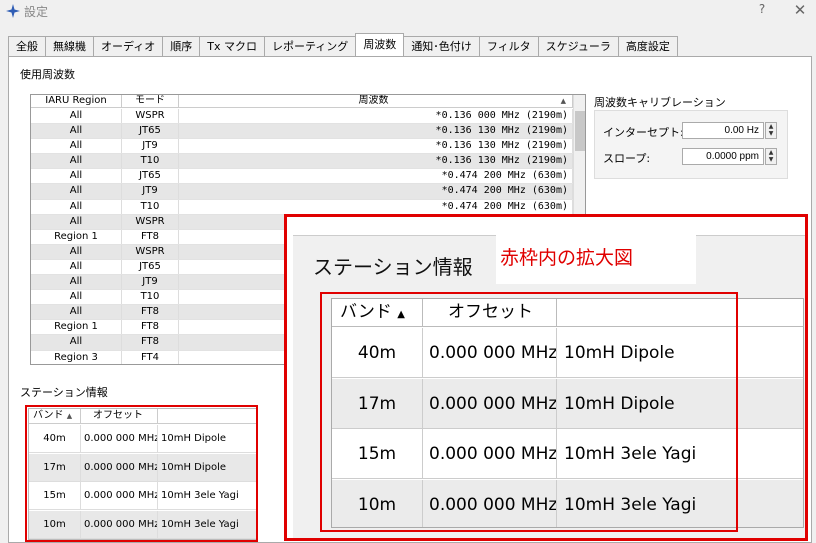  What do you see at coordinates (310, 46) in the screenshot?
I see `tab-5: レポーティング` at bounding box center [310, 46].